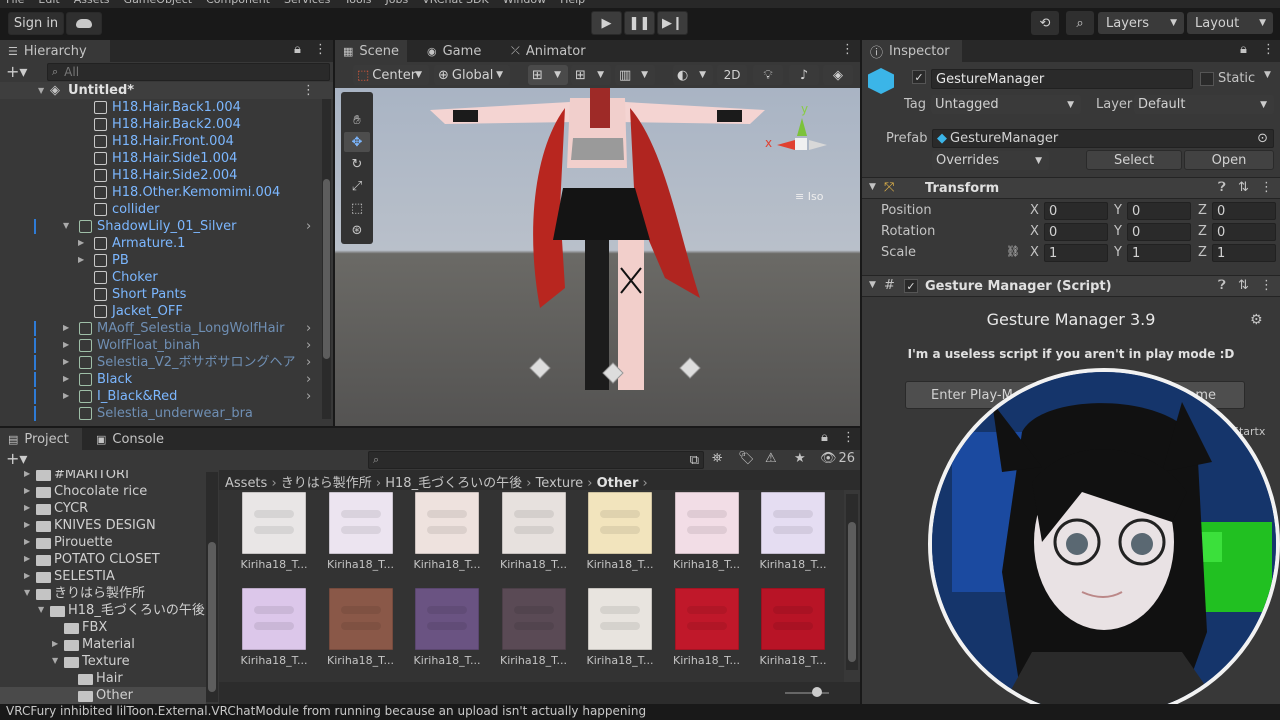 The width and height of the screenshot is (1280, 720). I want to click on rotate-tool-icon: ↻, so click(357, 164).